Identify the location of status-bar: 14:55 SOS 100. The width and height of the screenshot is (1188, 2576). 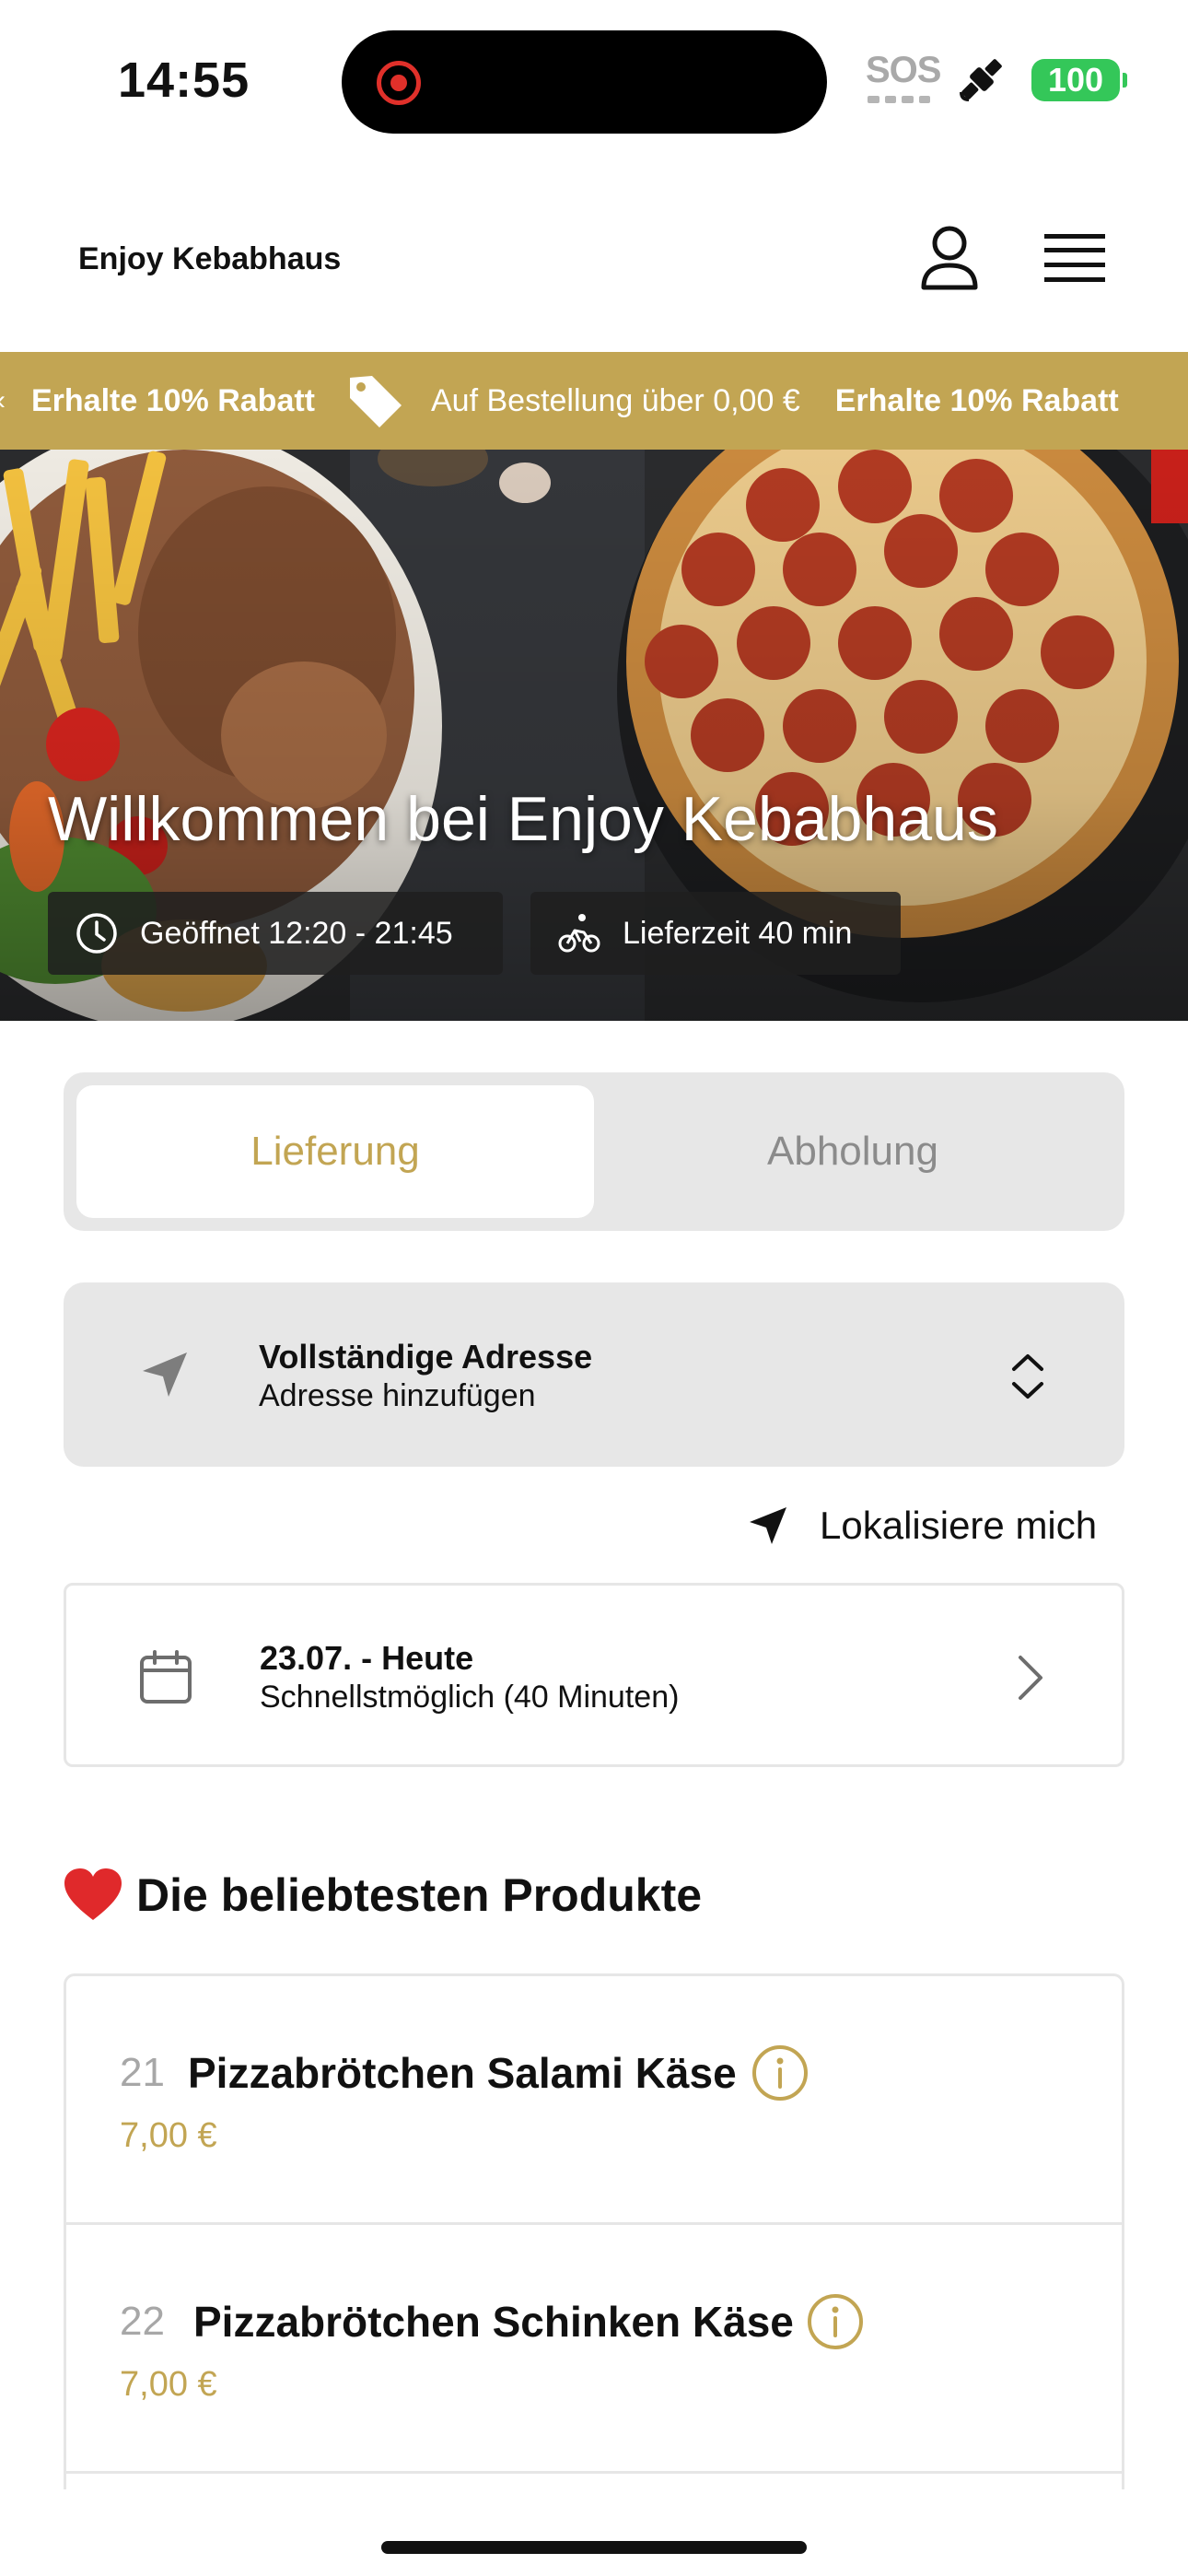
(594, 78).